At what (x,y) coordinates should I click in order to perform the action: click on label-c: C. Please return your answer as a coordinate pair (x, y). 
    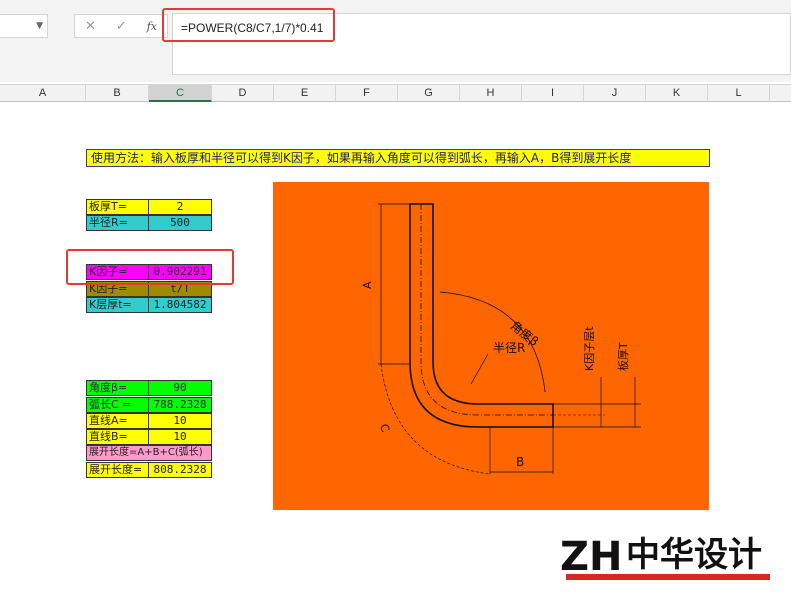
    Looking at the image, I should click on (384, 428).